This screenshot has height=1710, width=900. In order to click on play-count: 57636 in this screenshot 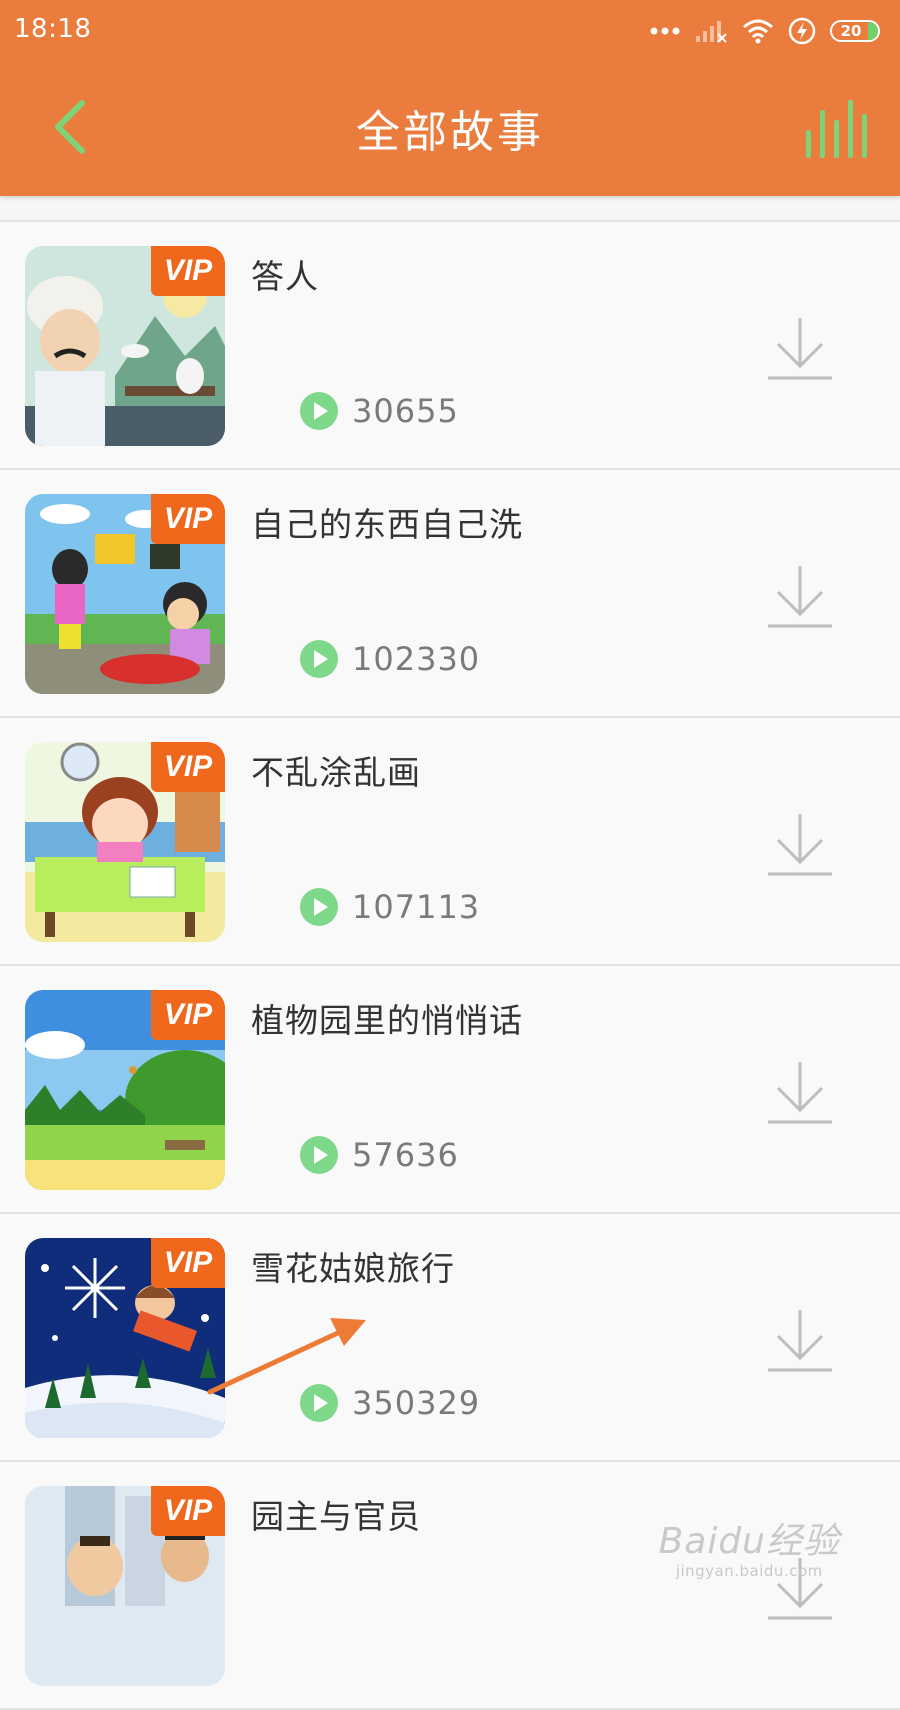, I will do `click(405, 1155)`.